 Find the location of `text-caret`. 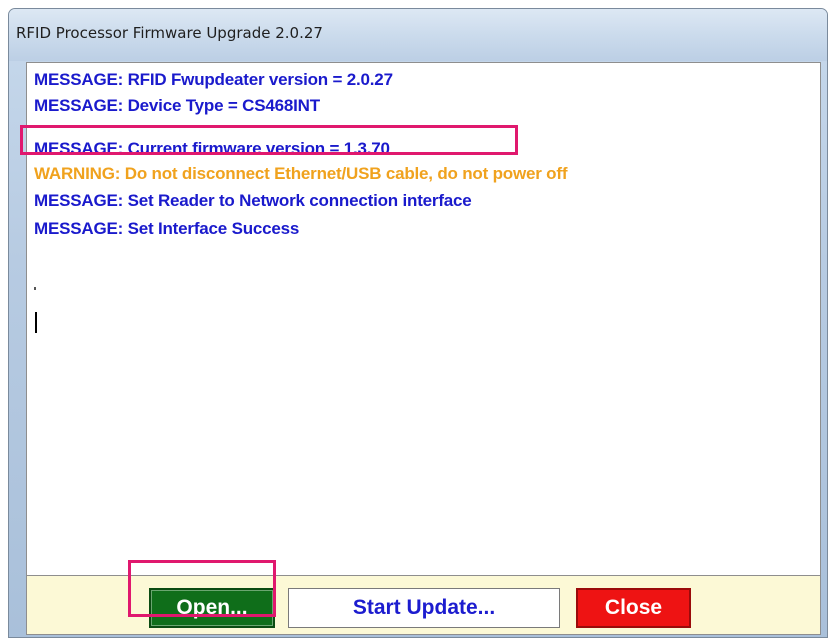

text-caret is located at coordinates (36, 322).